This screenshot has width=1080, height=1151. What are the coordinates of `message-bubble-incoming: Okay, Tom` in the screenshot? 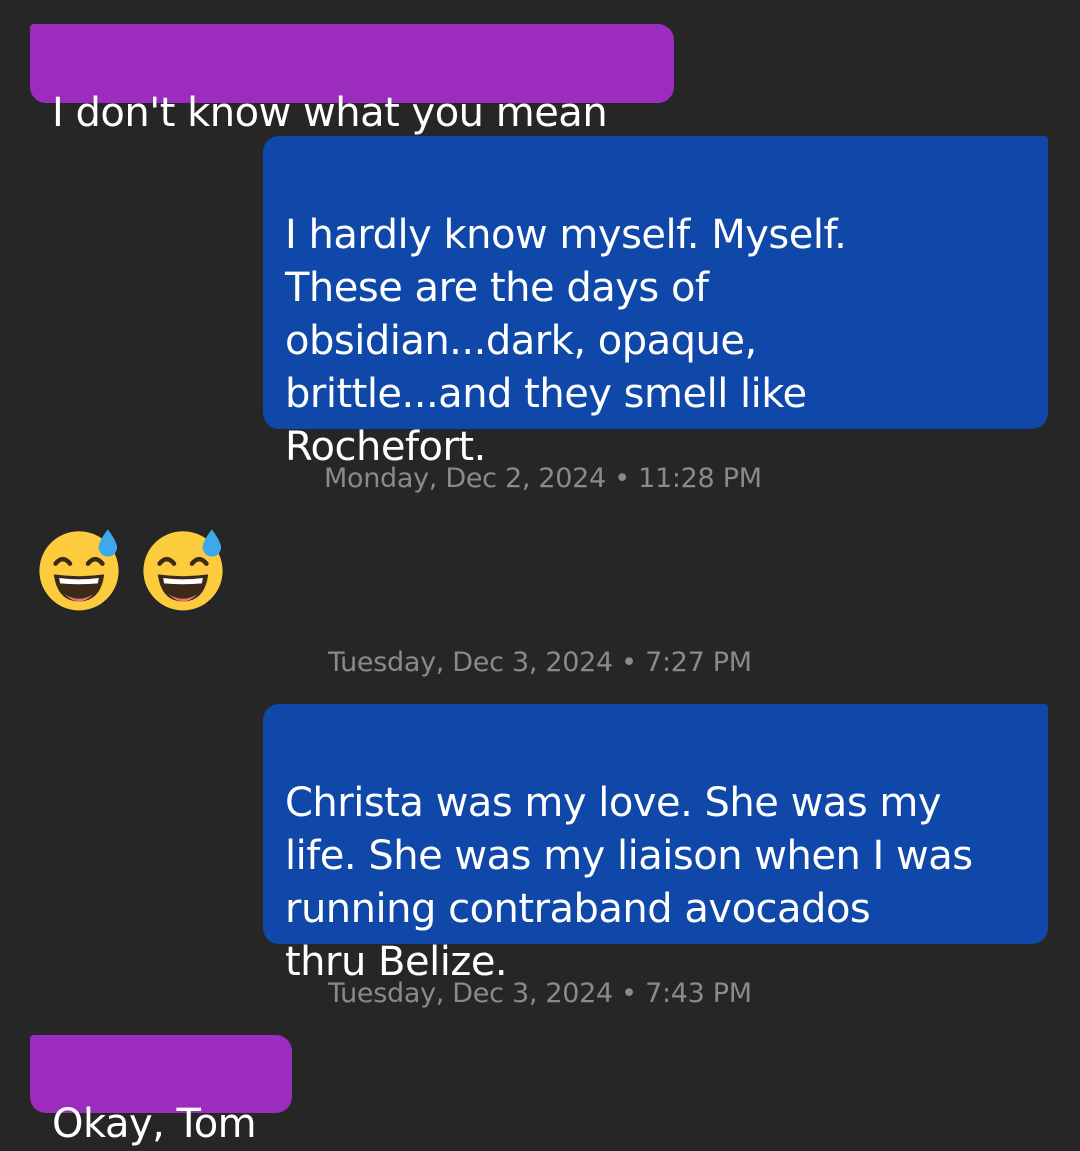 It's located at (161, 1091).